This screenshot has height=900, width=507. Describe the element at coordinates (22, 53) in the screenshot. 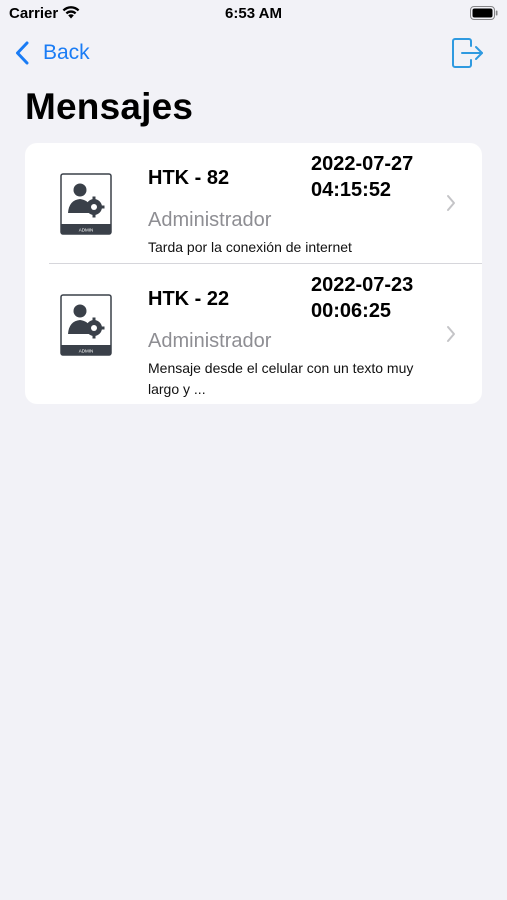

I see `chevron-left-icon` at that location.